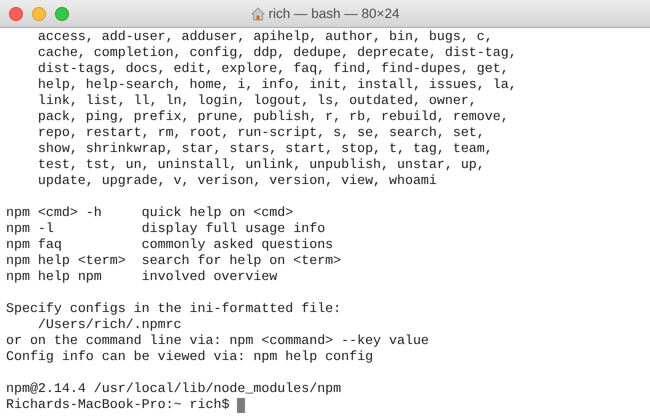  I want to click on help-command: npm <cmd> -h, so click(54, 213).